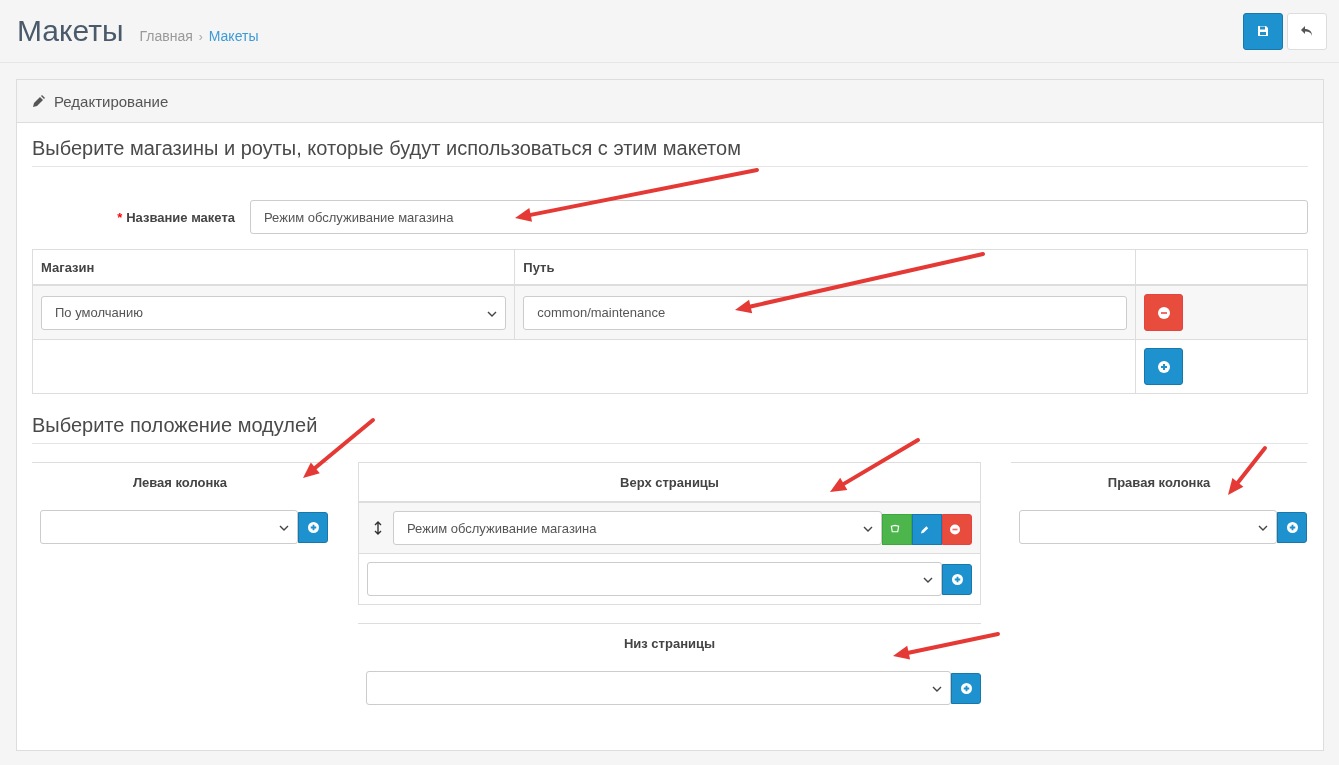  I want to click on edit-button, so click(927, 529).